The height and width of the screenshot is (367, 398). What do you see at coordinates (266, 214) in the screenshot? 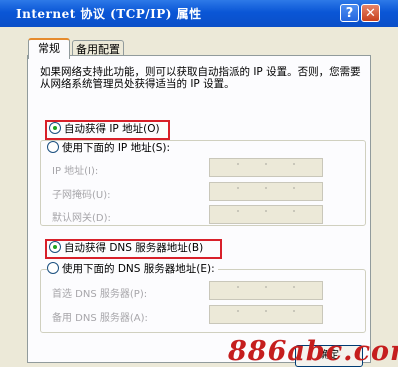
I see `default-gateway-input` at bounding box center [266, 214].